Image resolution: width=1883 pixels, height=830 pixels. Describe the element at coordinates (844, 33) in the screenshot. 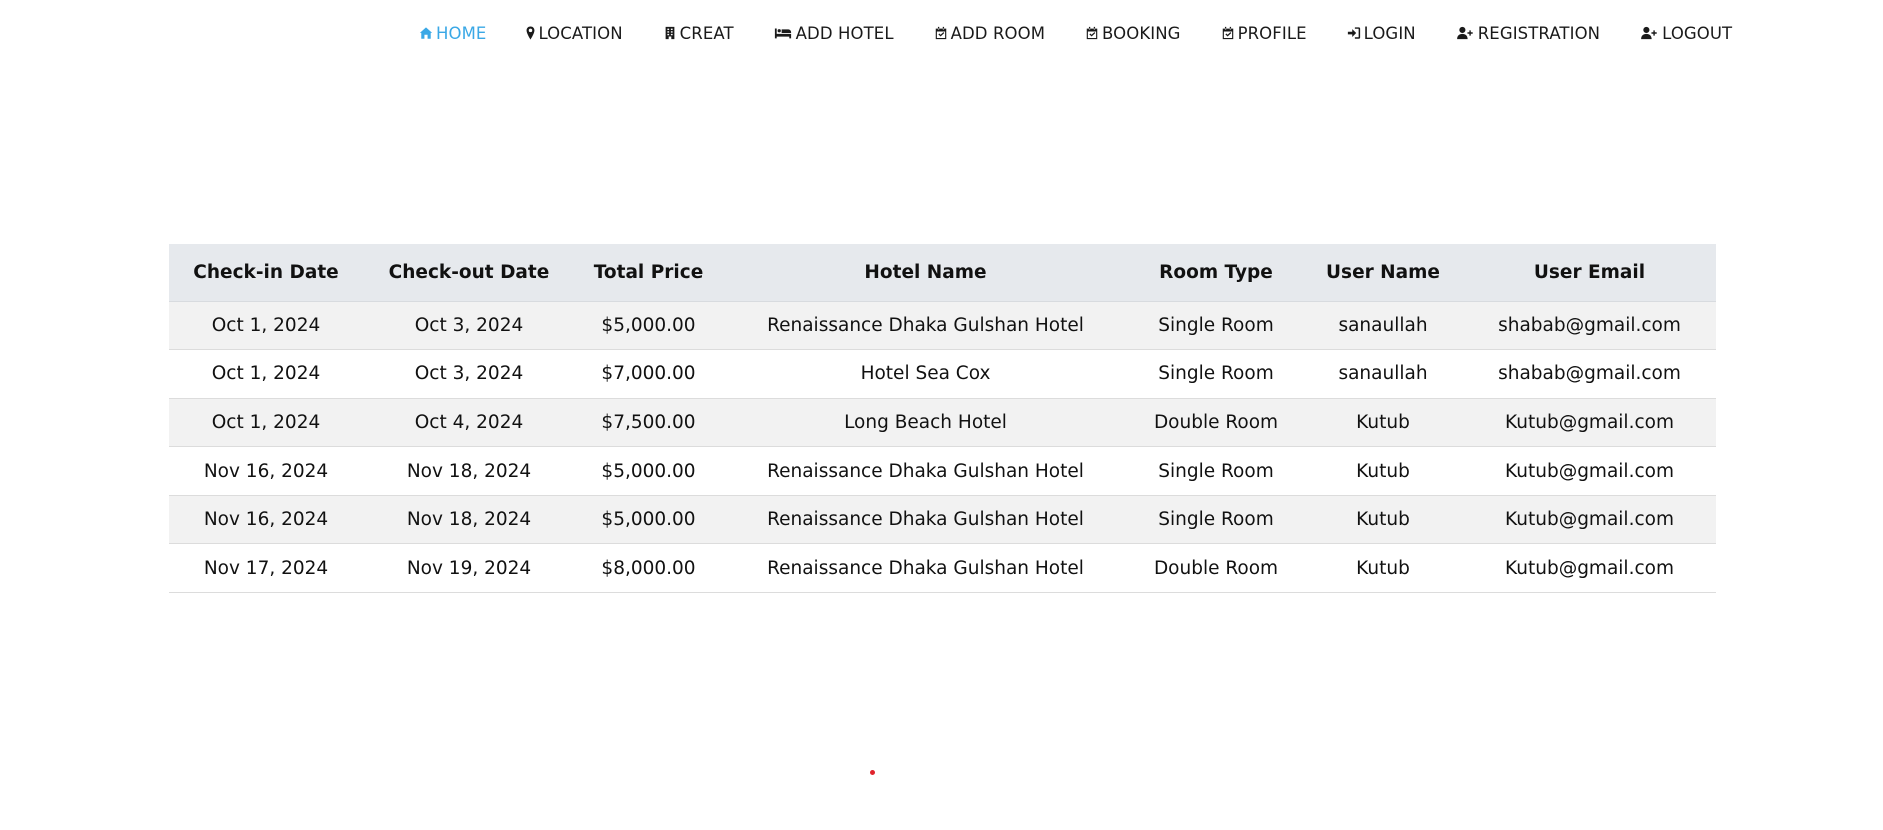

I see `nav-label: ADD HOTEL` at that location.